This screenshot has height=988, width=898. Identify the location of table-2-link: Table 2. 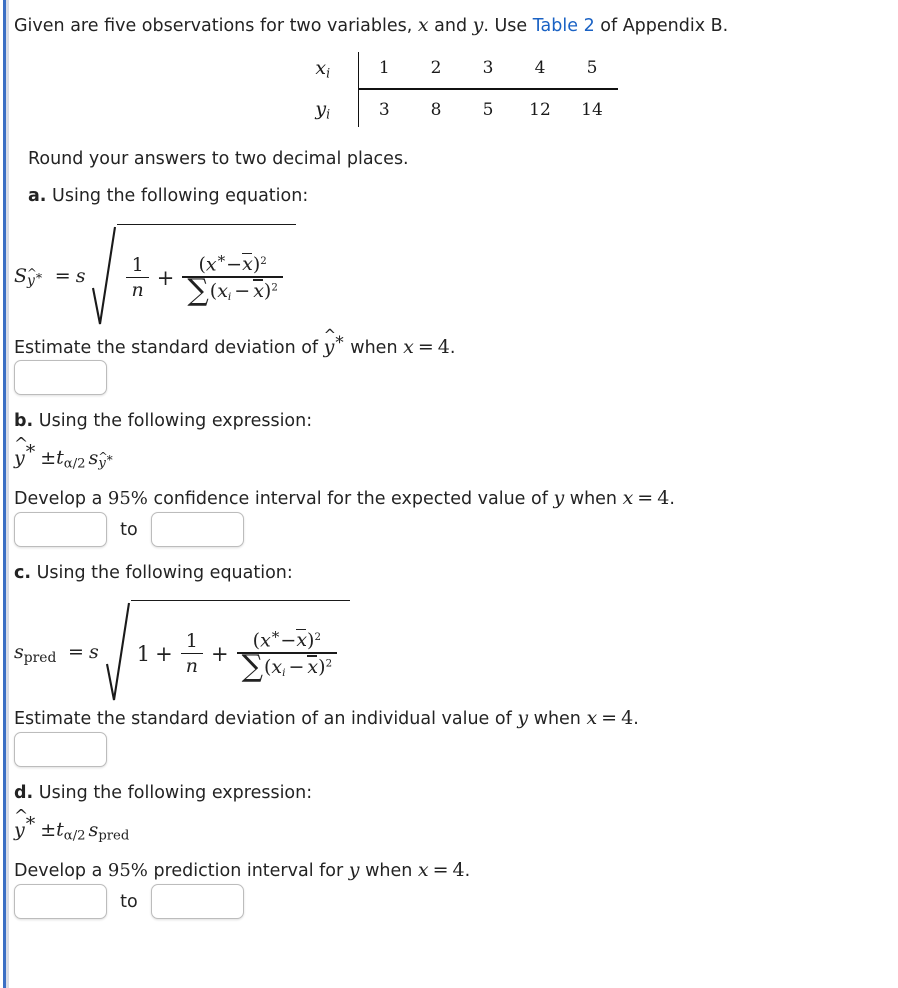
(564, 26).